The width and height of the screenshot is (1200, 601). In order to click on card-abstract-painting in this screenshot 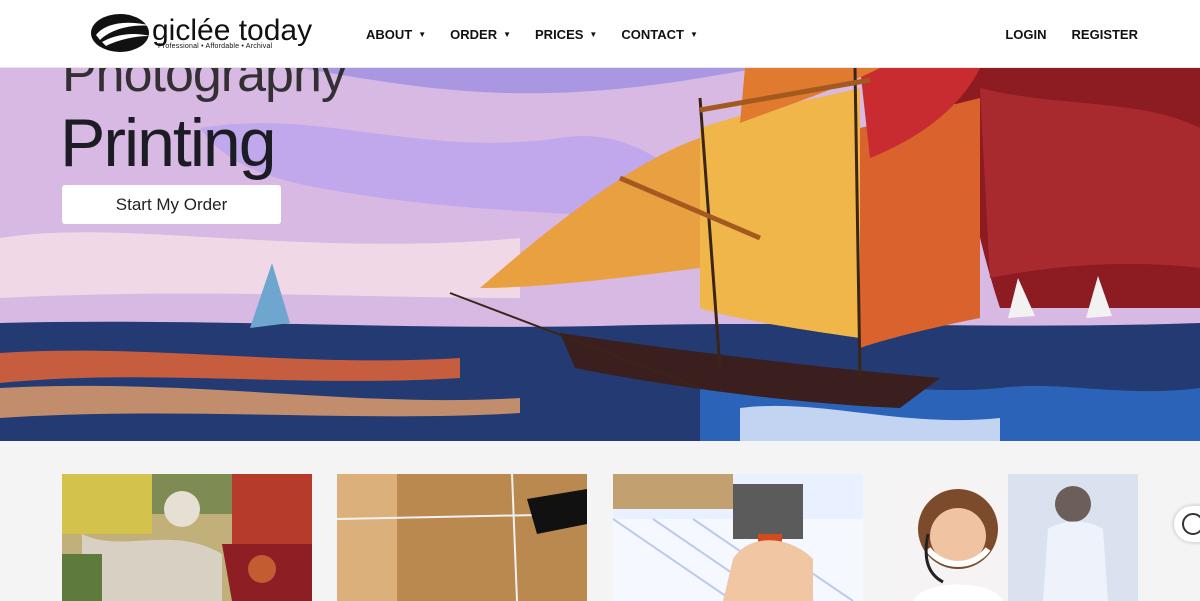, I will do `click(187, 537)`.